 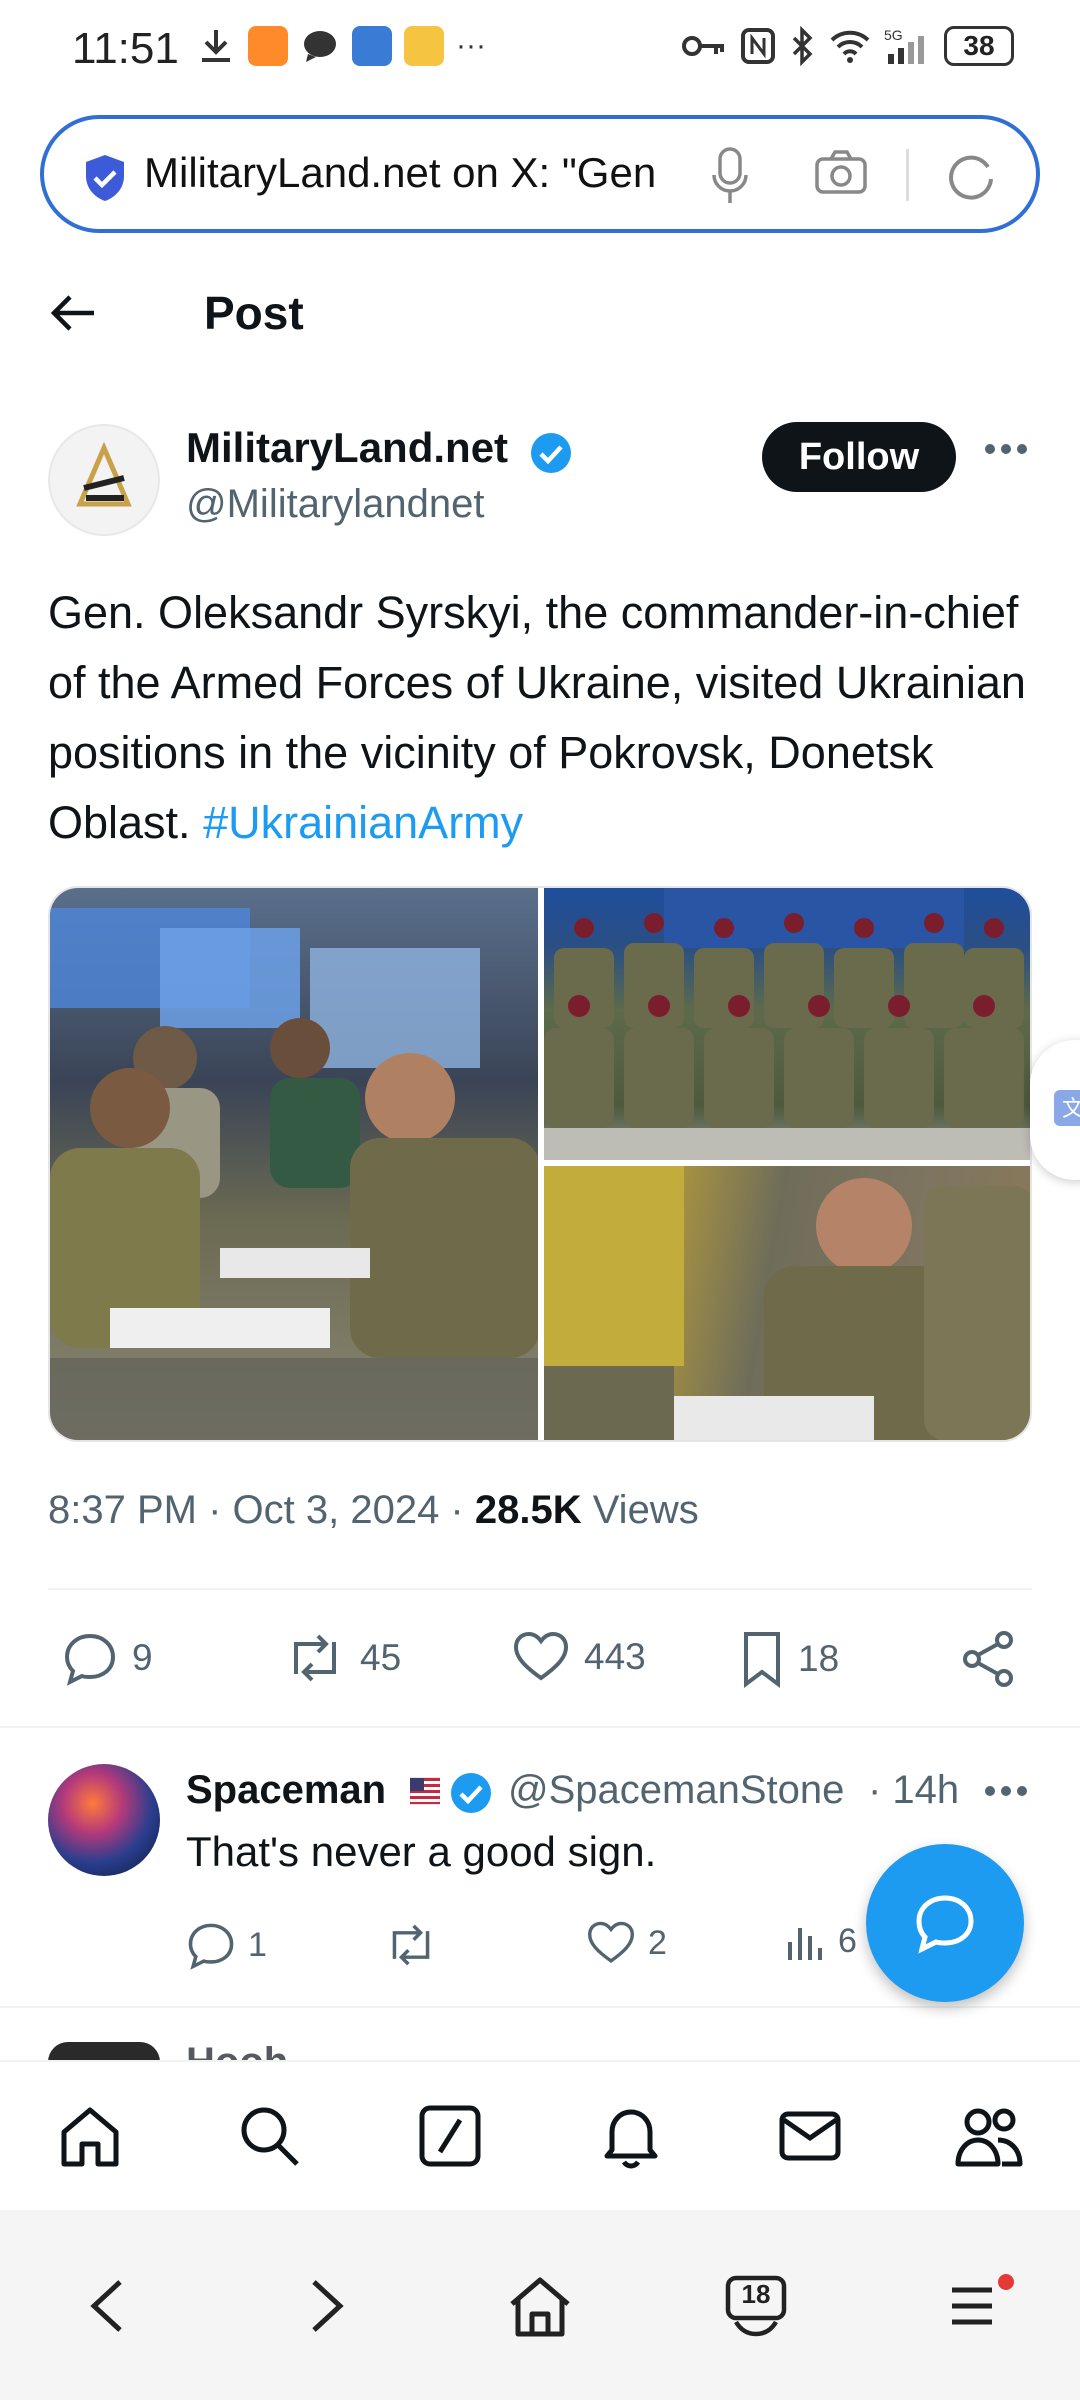 What do you see at coordinates (434, 173) in the screenshot?
I see `url-text: MilitaryLand.net on X: "Gen` at bounding box center [434, 173].